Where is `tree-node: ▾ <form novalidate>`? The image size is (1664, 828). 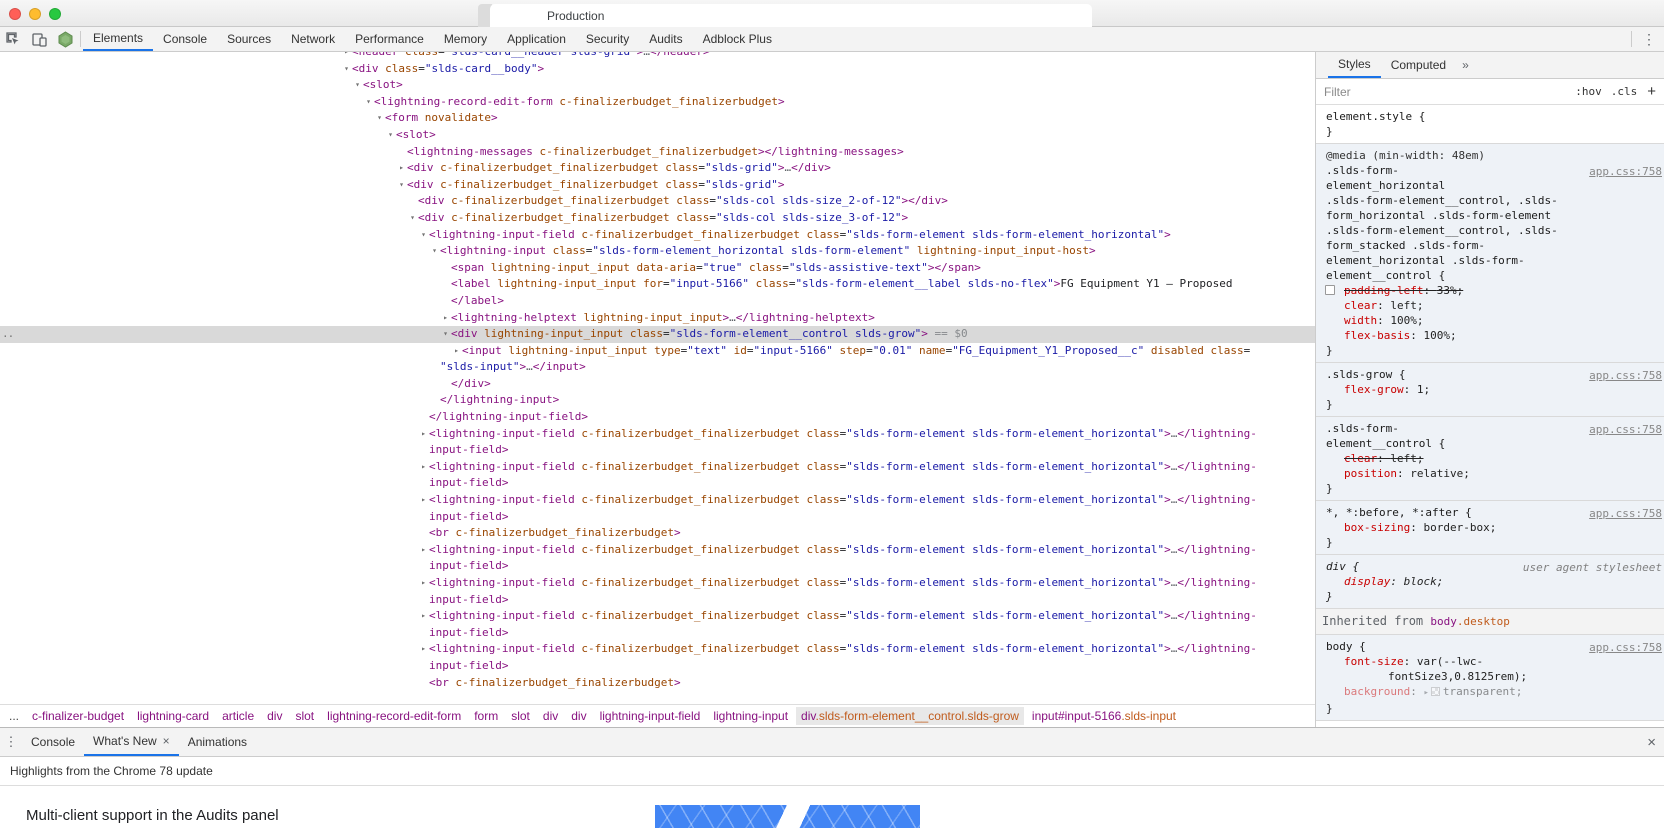
tree-node: ▾ <form novalidate> is located at coordinates (657, 118).